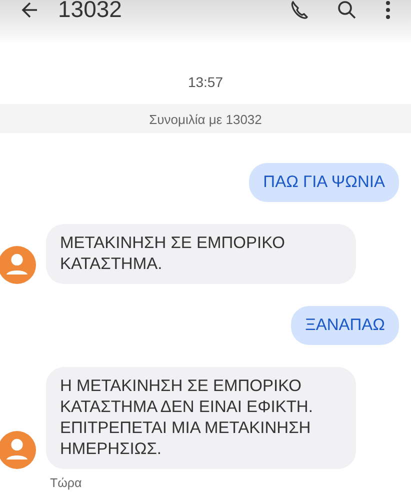 The image size is (411, 502). I want to click on sent-message: ΞΑΝΑΠΑΩ, so click(345, 325).